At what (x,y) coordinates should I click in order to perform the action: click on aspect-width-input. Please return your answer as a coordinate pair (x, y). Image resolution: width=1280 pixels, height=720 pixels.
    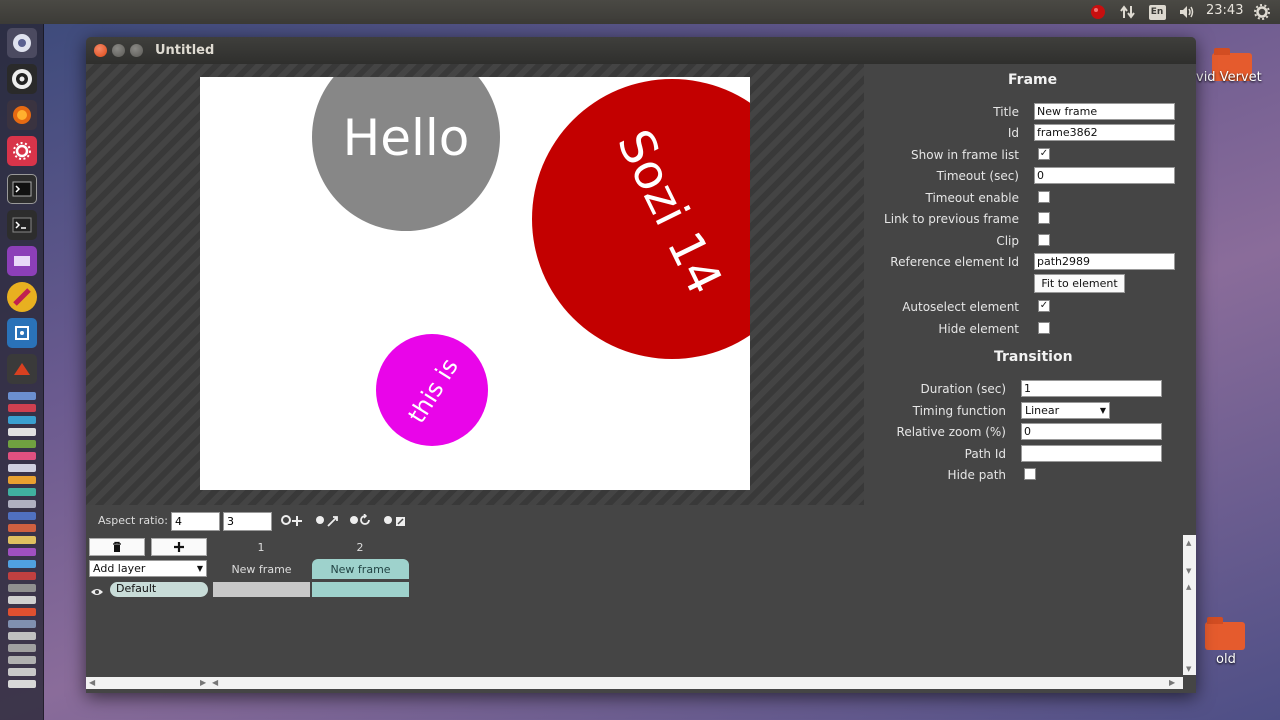
    Looking at the image, I should click on (195, 521).